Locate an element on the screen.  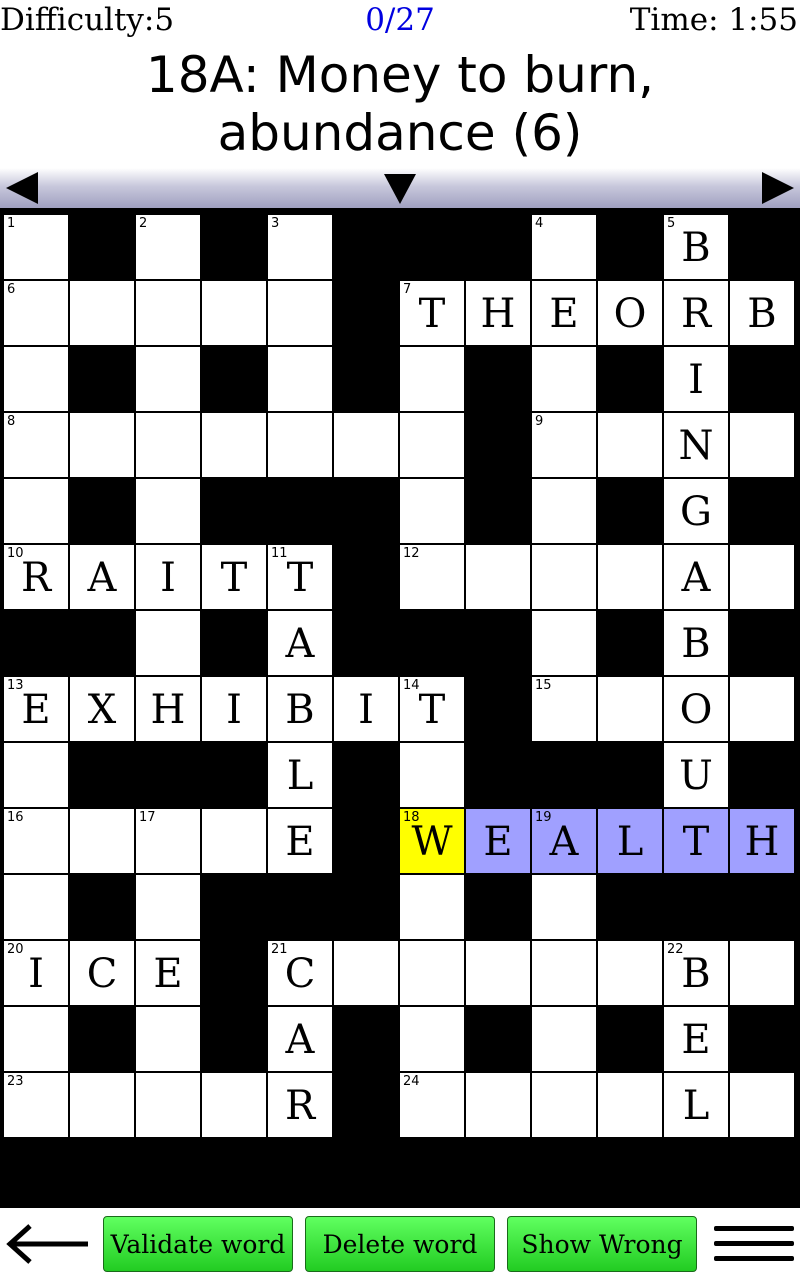
clue-list-dropdown-icon is located at coordinates (400, 189).